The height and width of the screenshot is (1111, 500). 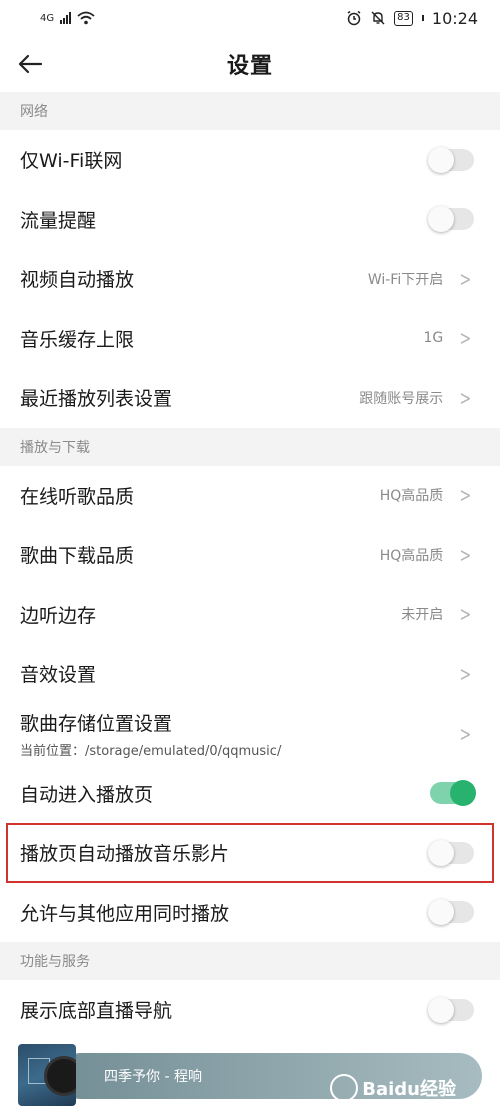 What do you see at coordinates (451, 159) in the screenshot?
I see `wifi-only-toggle` at bounding box center [451, 159].